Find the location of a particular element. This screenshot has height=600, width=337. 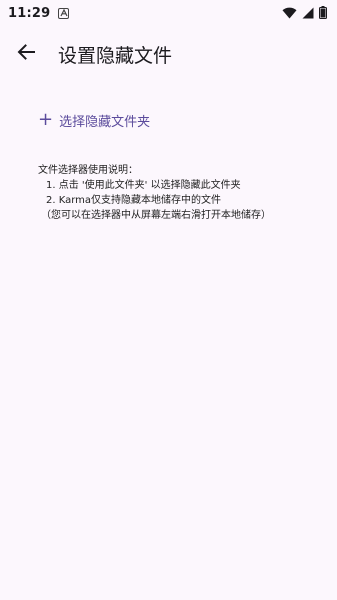

plus-icon: + is located at coordinates (46, 119).